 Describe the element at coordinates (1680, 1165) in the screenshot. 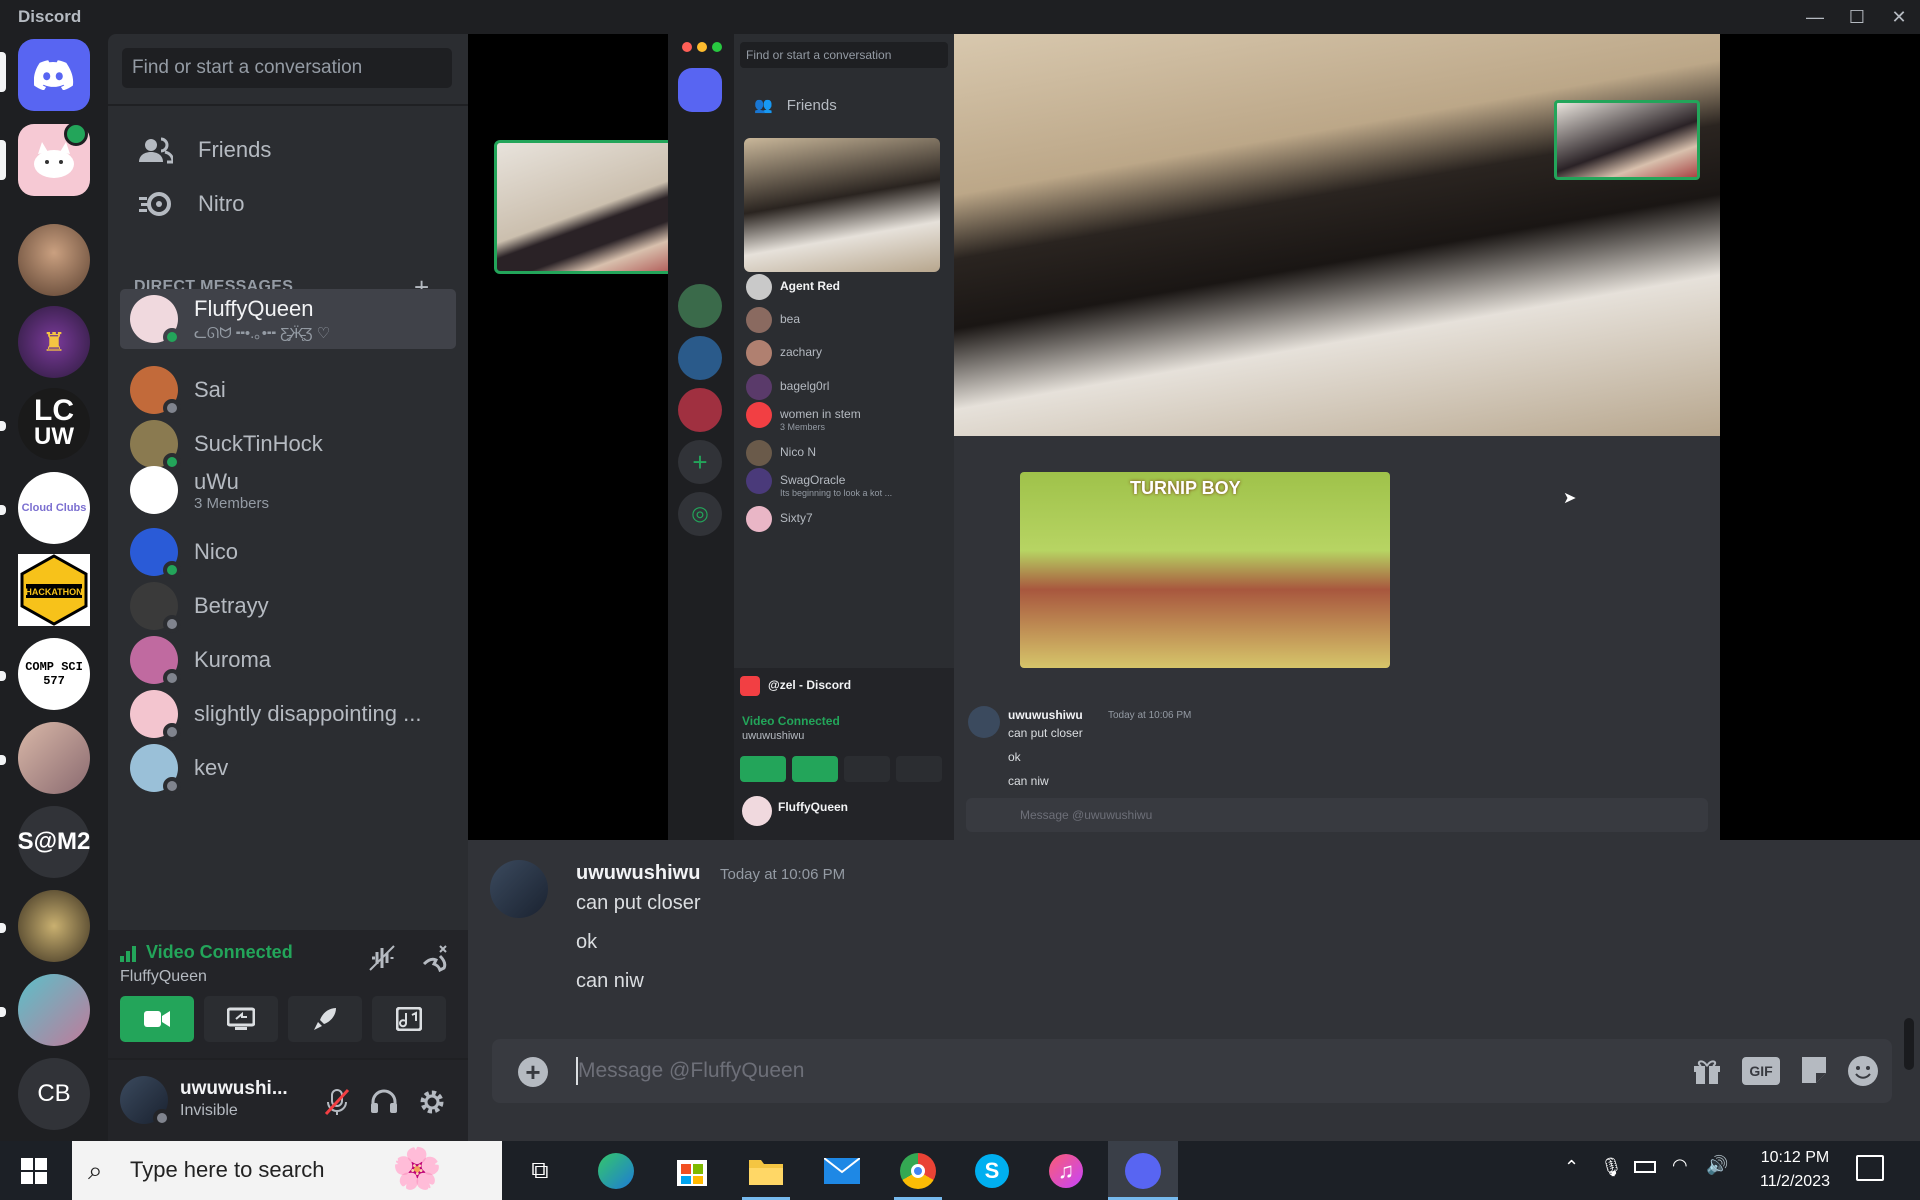

I see `wifi-icon: ◠` at that location.